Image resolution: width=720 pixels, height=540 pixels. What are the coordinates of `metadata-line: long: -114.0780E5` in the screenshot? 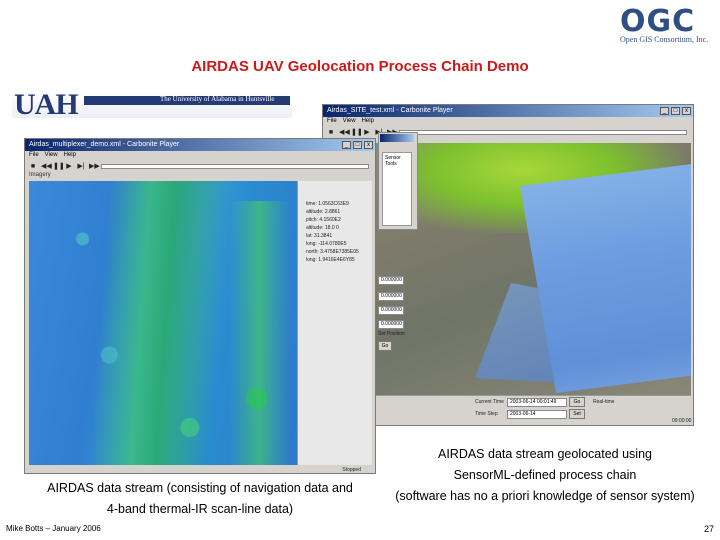 It's located at (326, 244).